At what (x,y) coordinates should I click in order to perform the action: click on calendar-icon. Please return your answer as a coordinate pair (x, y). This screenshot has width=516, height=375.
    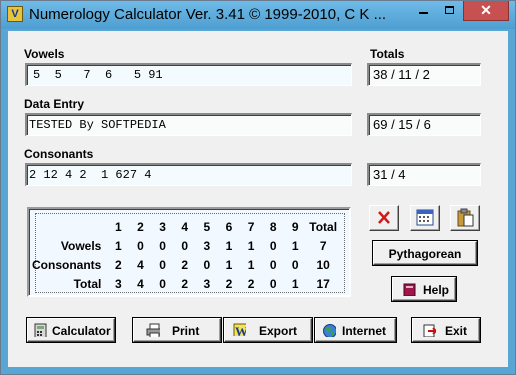
    Looking at the image, I should click on (425, 217).